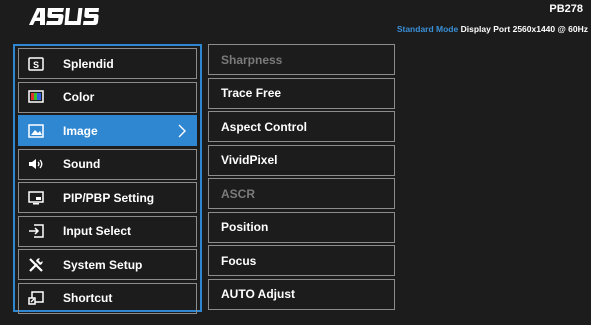  I want to click on image-icon, so click(36, 131).